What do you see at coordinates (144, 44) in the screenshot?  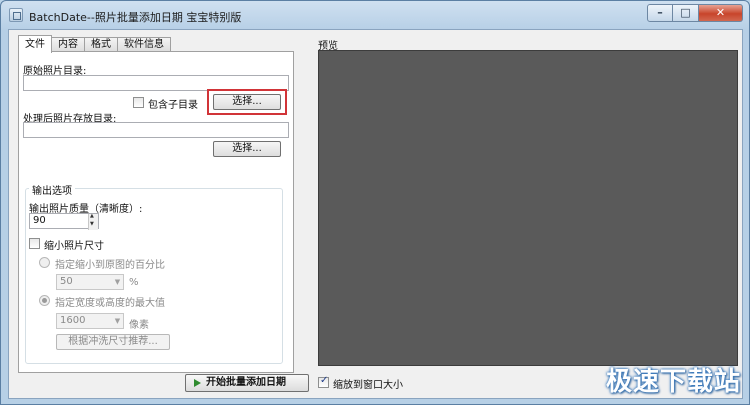 I see `tab-software-info: 软件信息` at bounding box center [144, 44].